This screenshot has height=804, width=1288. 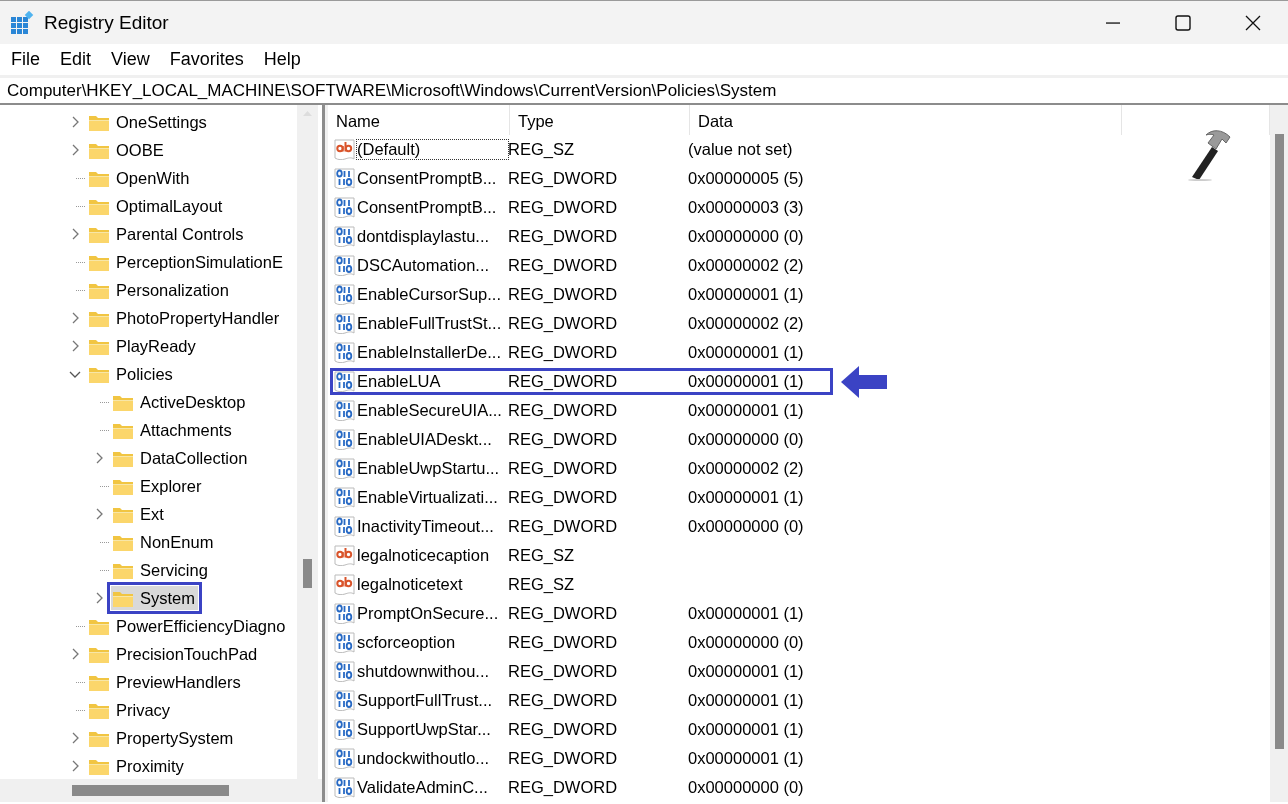 What do you see at coordinates (1253, 22) in the screenshot?
I see `close-icon` at bounding box center [1253, 22].